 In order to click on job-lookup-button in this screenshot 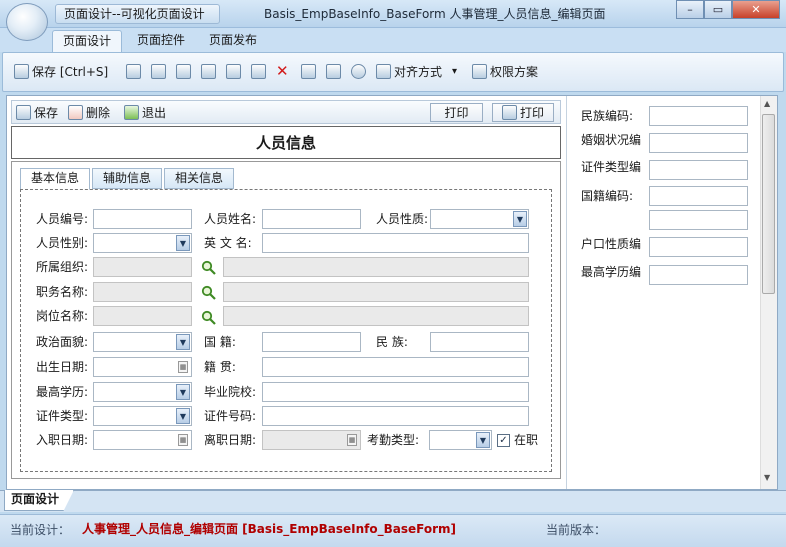, I will do `click(208, 292)`.